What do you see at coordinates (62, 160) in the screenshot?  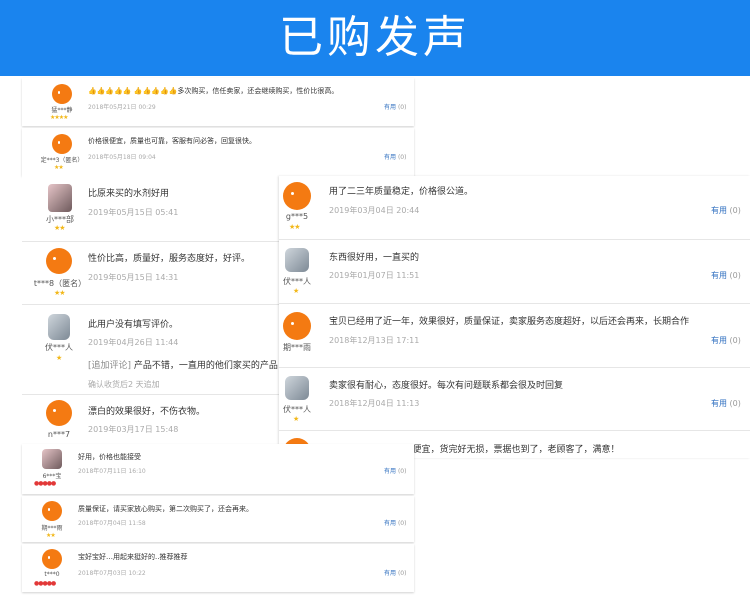 I see `username: 定***3（匿名）` at bounding box center [62, 160].